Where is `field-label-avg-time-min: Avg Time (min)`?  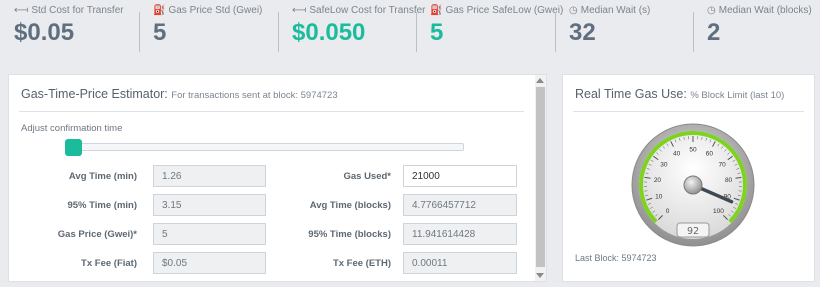
field-label-avg-time-min: Avg Time (min) is located at coordinates (102, 176).